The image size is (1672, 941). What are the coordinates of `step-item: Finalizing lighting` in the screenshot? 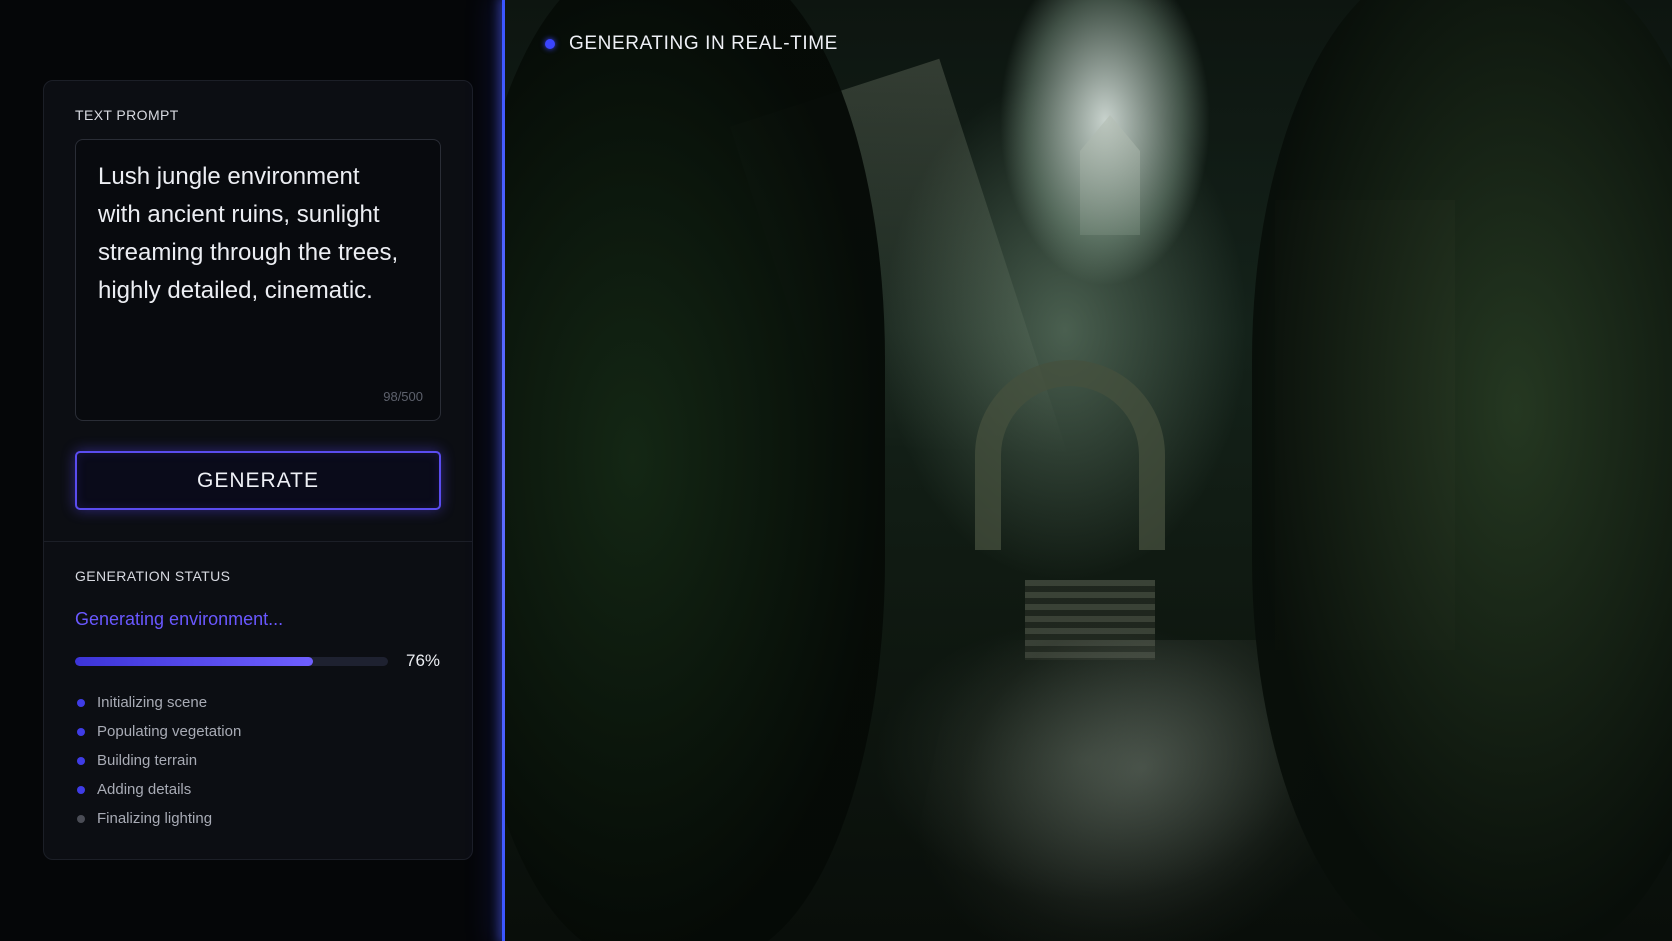 It's located at (158, 824).